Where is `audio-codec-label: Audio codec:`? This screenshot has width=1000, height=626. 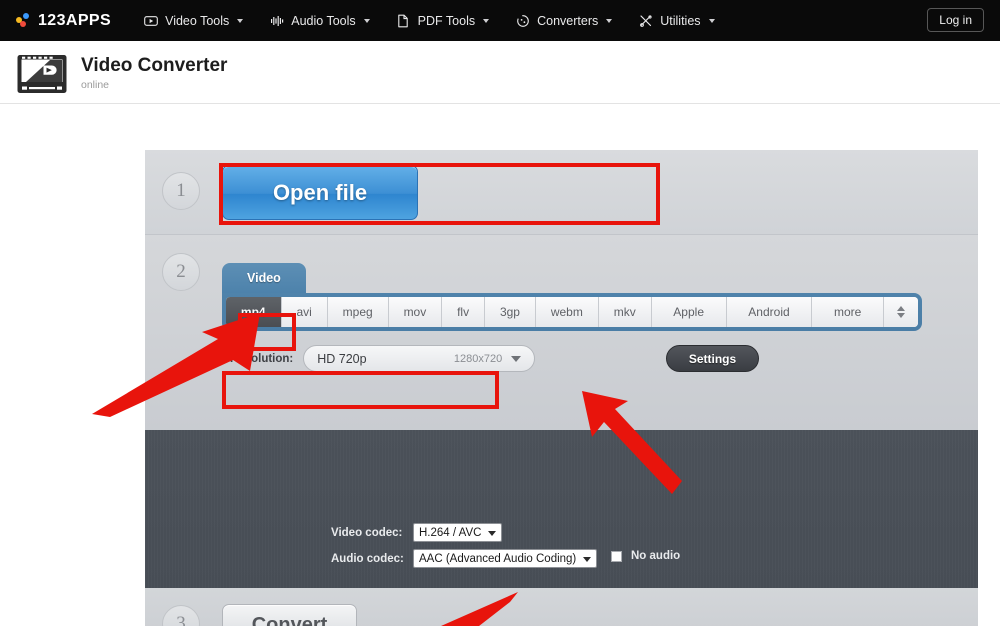 audio-codec-label: Audio codec: is located at coordinates (367, 558).